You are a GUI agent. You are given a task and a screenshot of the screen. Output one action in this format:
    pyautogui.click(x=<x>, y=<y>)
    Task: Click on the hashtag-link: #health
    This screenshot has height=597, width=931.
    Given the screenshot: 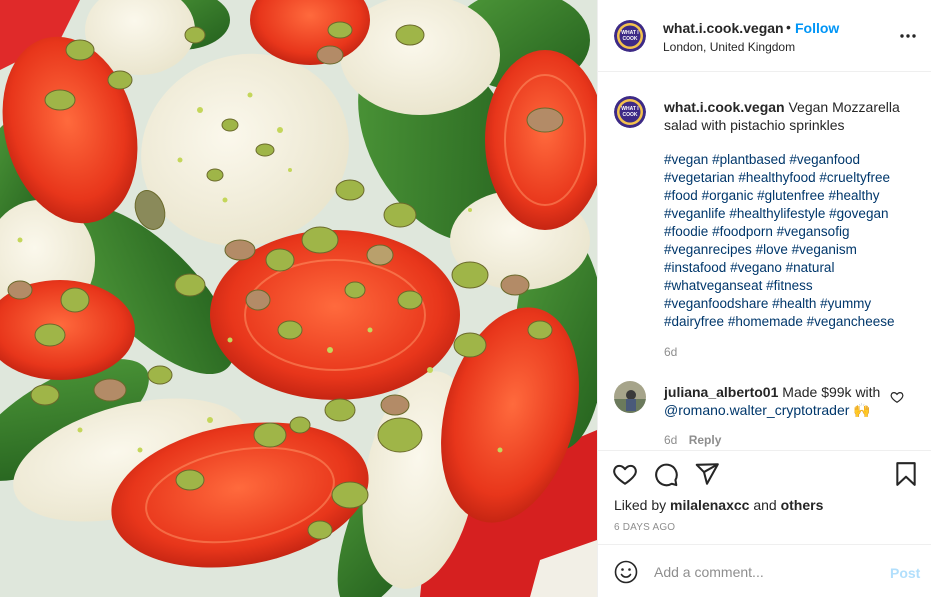 What is the action you would take?
    pyautogui.click(x=794, y=303)
    